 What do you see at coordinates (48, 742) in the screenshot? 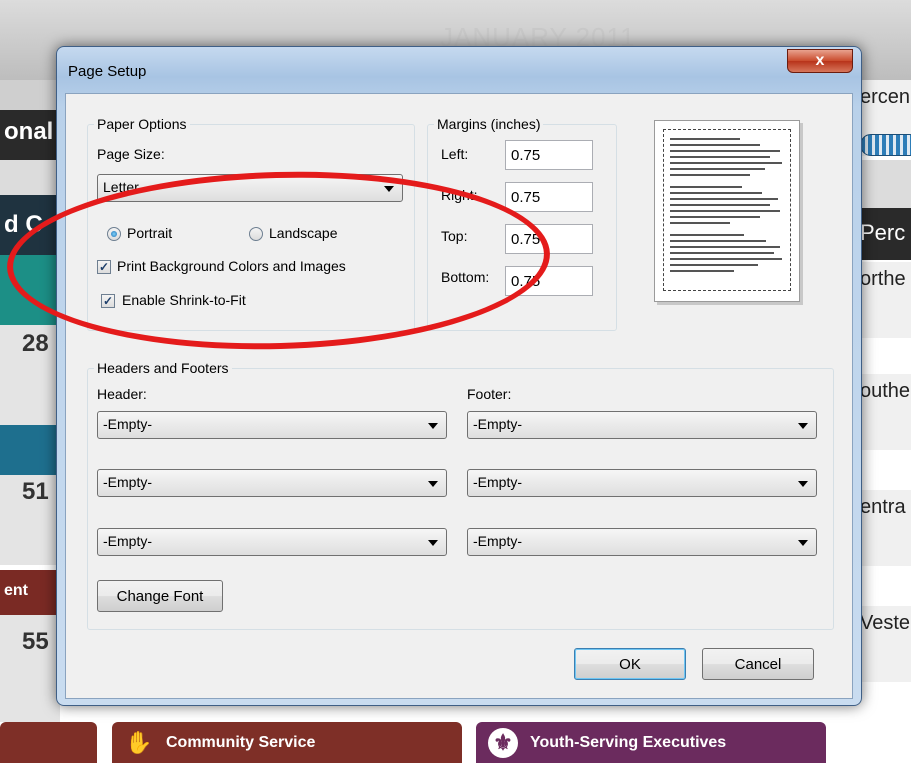
I see `background-tab` at bounding box center [48, 742].